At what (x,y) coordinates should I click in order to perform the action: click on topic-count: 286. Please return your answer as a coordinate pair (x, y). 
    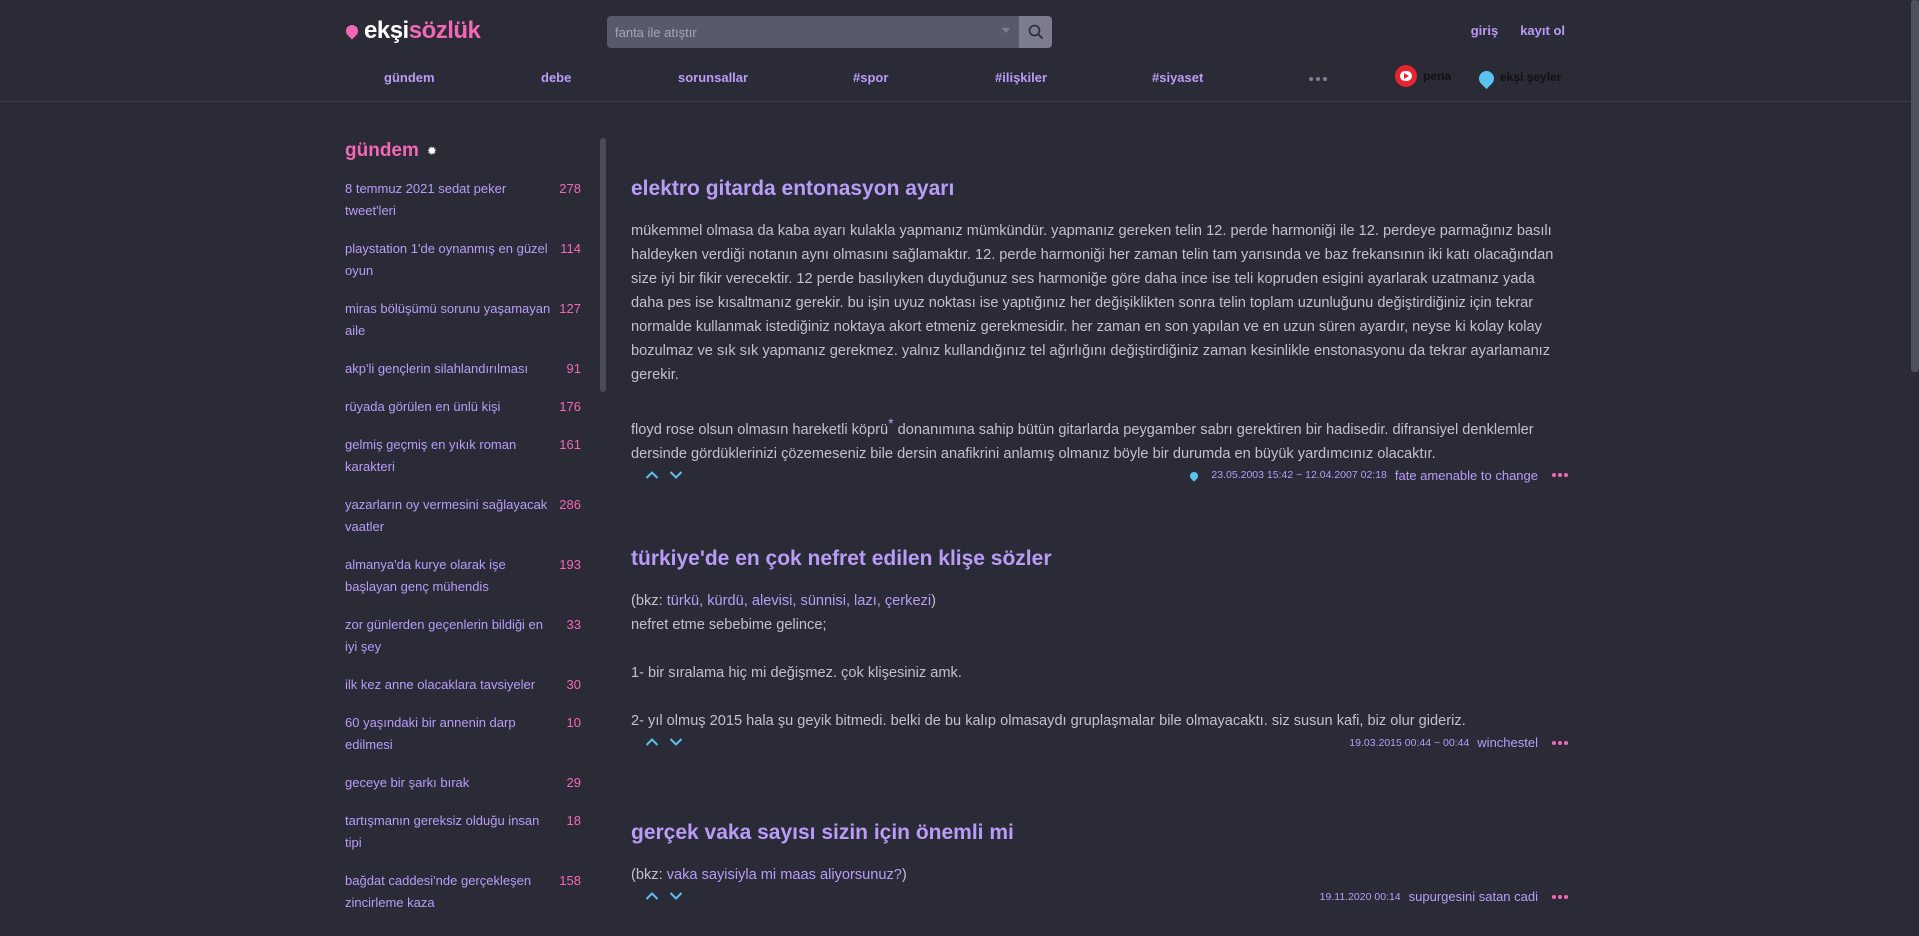
    Looking at the image, I should click on (570, 504).